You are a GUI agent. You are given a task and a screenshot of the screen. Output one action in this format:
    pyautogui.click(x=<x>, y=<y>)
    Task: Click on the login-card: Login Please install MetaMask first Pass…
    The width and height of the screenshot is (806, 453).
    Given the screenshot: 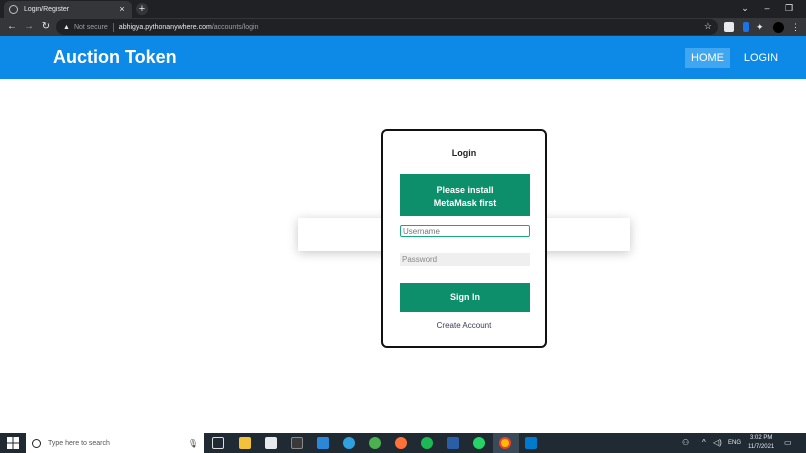 What is the action you would take?
    pyautogui.click(x=464, y=238)
    